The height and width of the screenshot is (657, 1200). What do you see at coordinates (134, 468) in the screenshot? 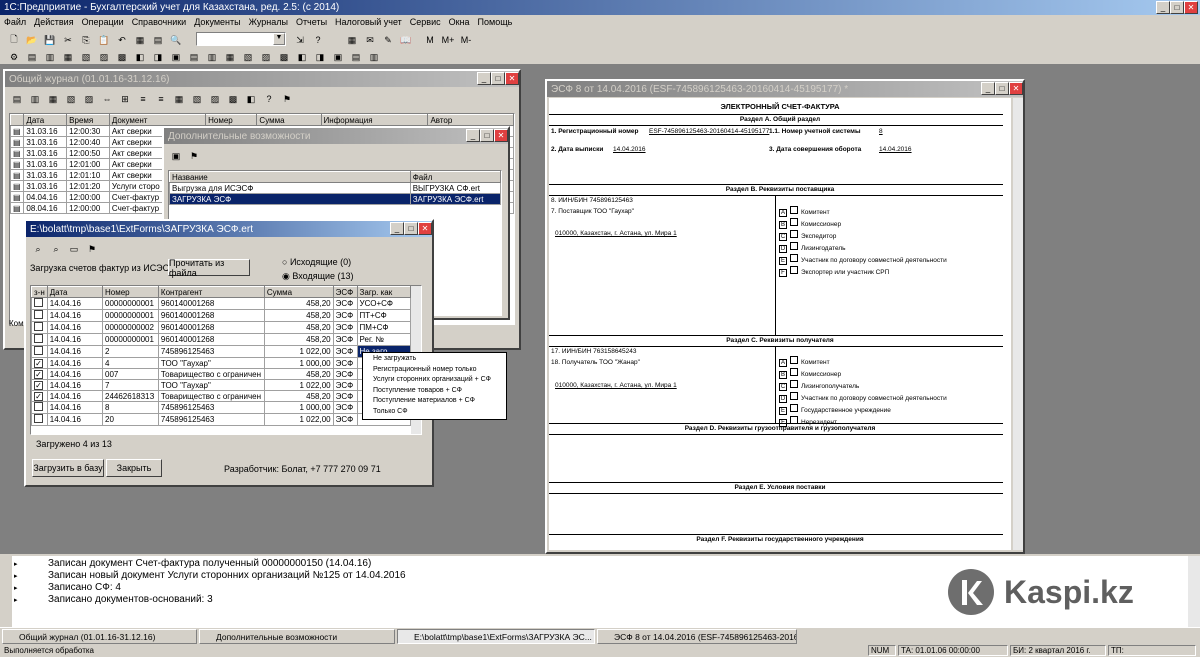
I see `close-button: Закрыть` at bounding box center [134, 468].